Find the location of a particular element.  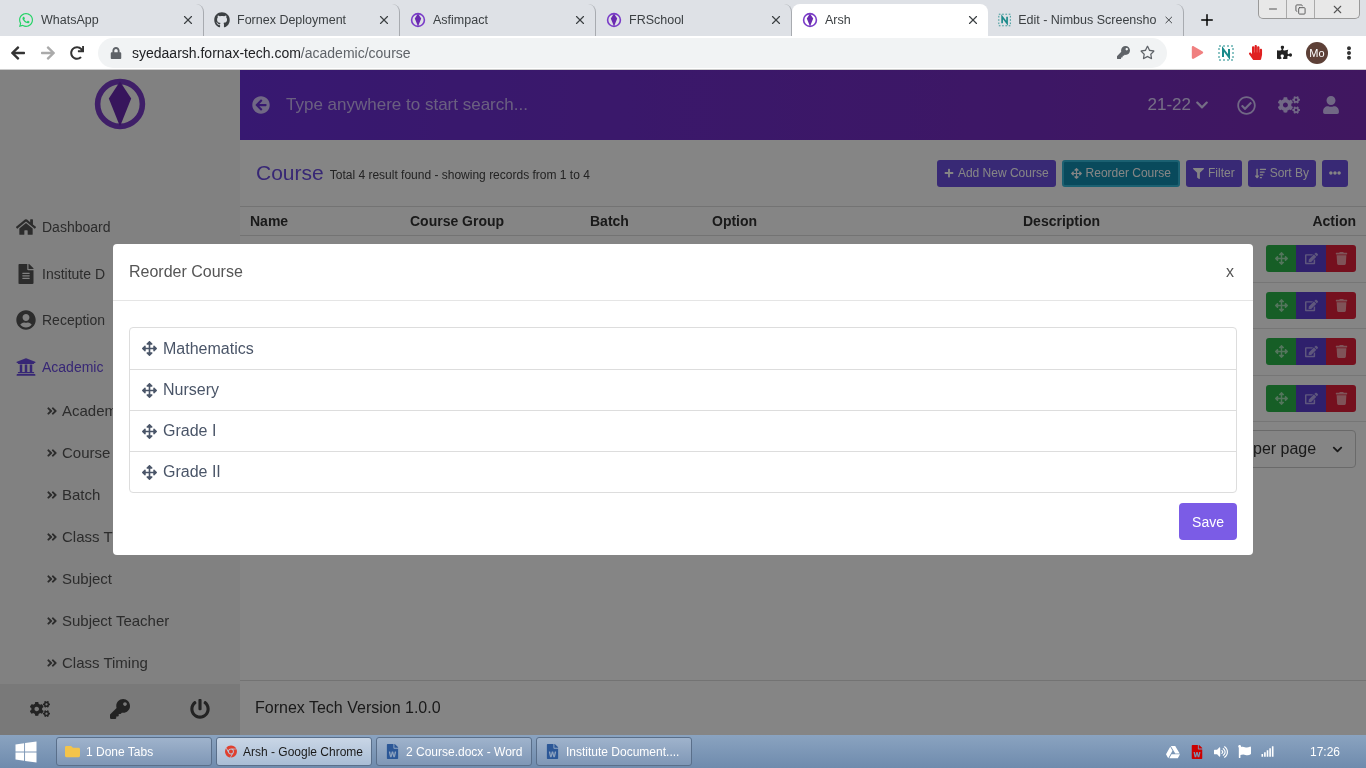

url-path: /academic/course is located at coordinates (356, 52).